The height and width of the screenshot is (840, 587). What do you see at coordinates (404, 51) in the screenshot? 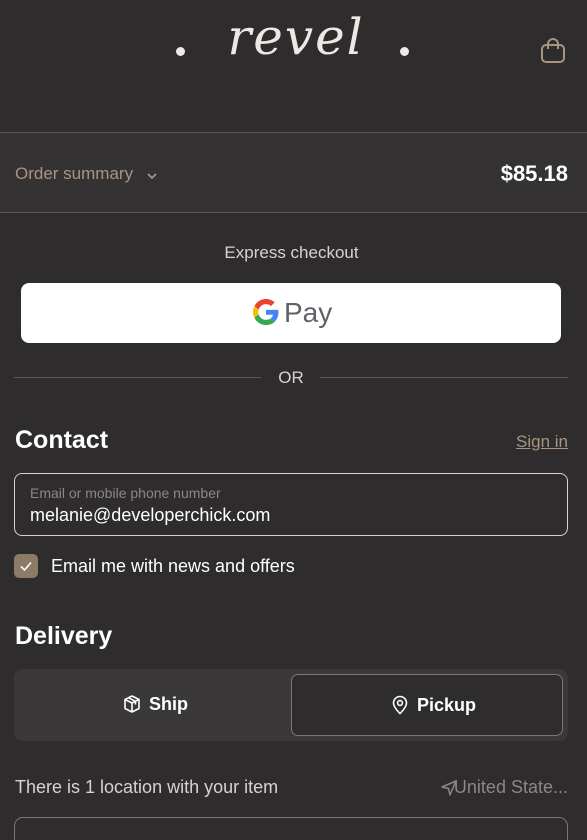
I see `logo-dot-right` at bounding box center [404, 51].